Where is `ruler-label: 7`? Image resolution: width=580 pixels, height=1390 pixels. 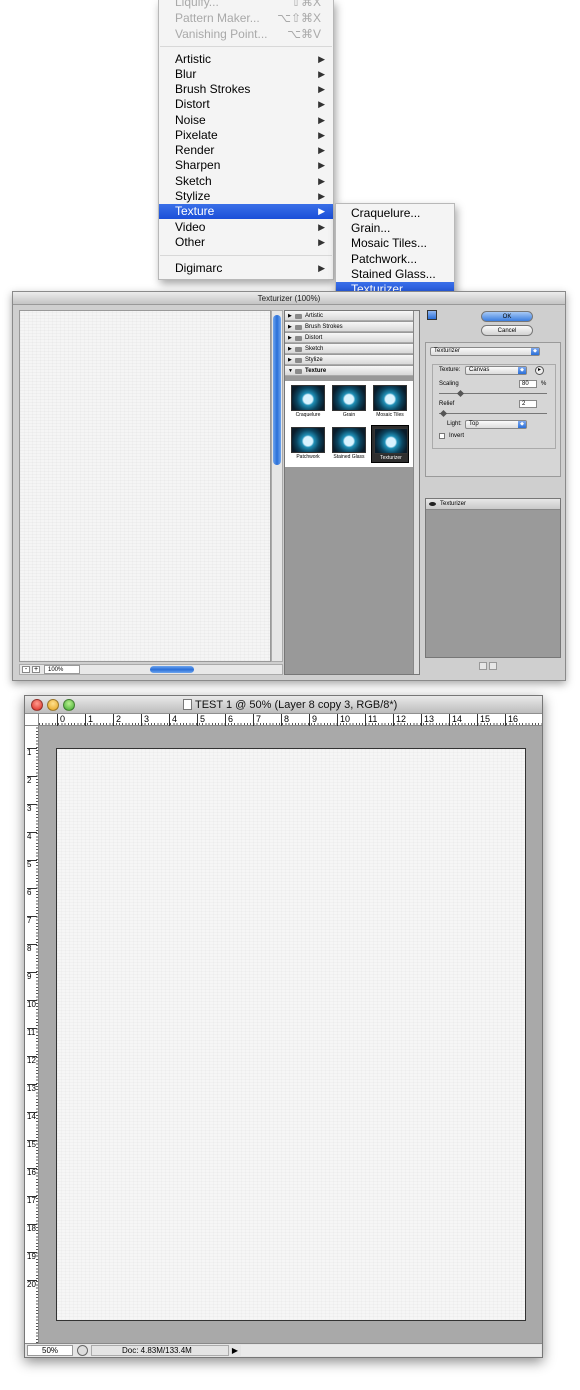 ruler-label: 7 is located at coordinates (257, 720).